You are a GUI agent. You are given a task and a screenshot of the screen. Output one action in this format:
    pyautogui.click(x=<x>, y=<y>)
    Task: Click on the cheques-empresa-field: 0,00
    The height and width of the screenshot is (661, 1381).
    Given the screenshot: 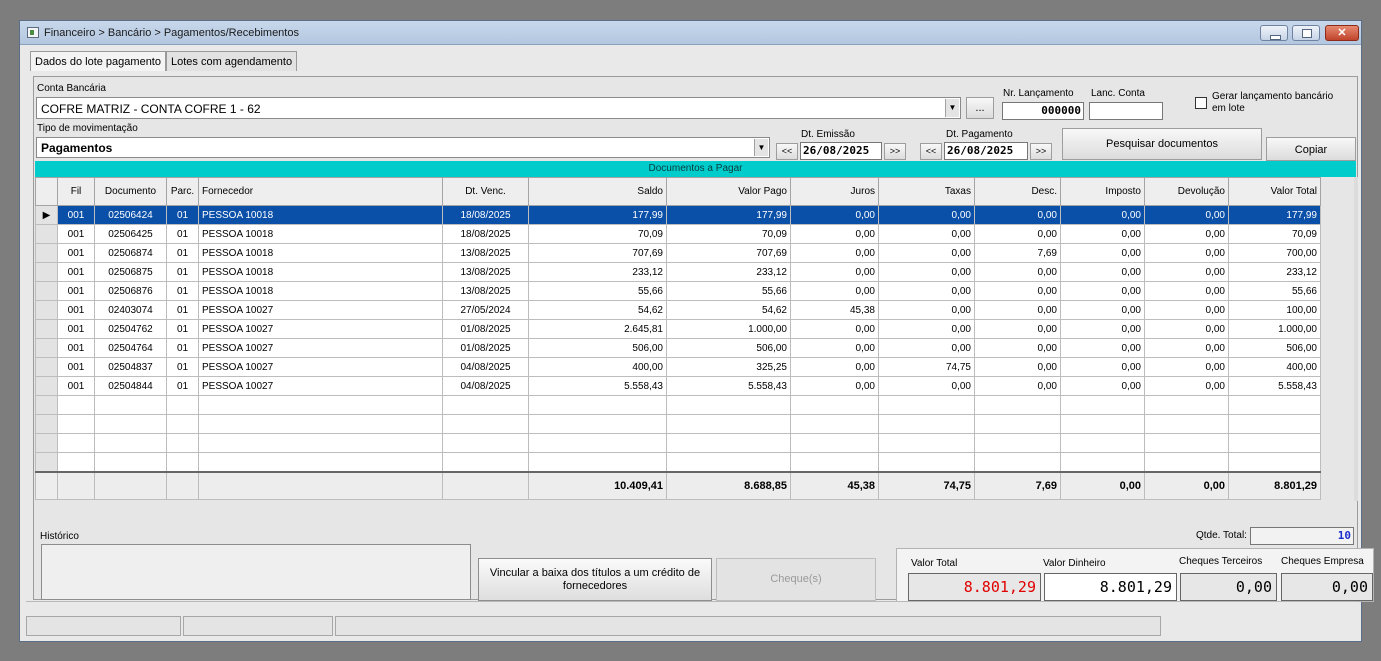 What is the action you would take?
    pyautogui.click(x=1327, y=587)
    